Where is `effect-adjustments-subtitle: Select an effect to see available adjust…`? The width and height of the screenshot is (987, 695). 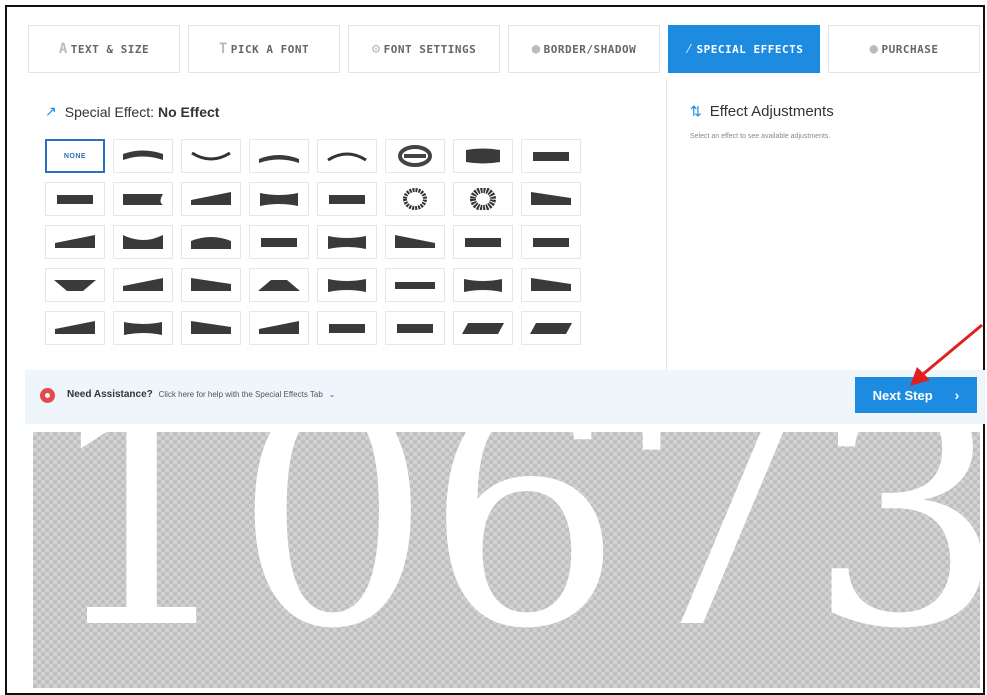
effect-adjustments-subtitle: Select an effect to see available adjust… is located at coordinates (760, 136).